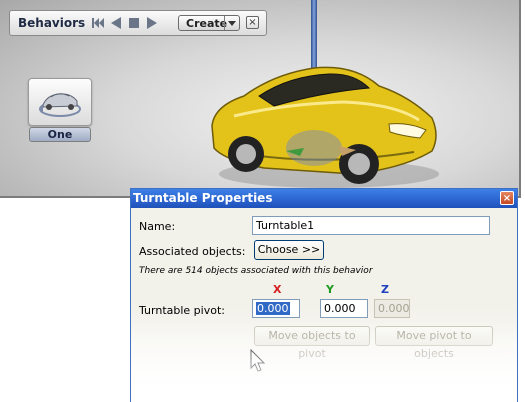  What do you see at coordinates (231, 23) in the screenshot?
I see `chevron-down-icon` at bounding box center [231, 23].